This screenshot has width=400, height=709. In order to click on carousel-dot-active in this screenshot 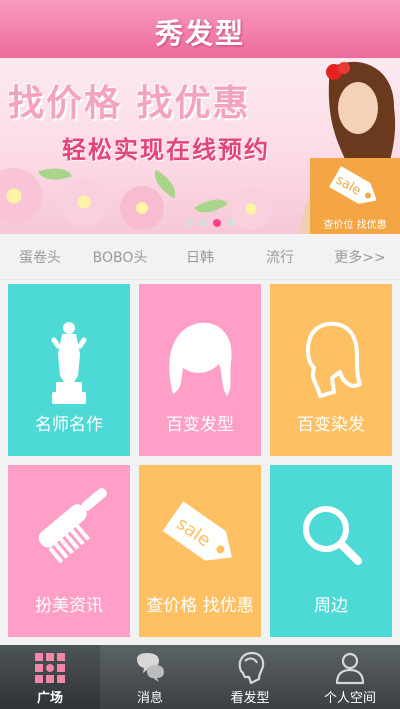, I will do `click(217, 223)`.